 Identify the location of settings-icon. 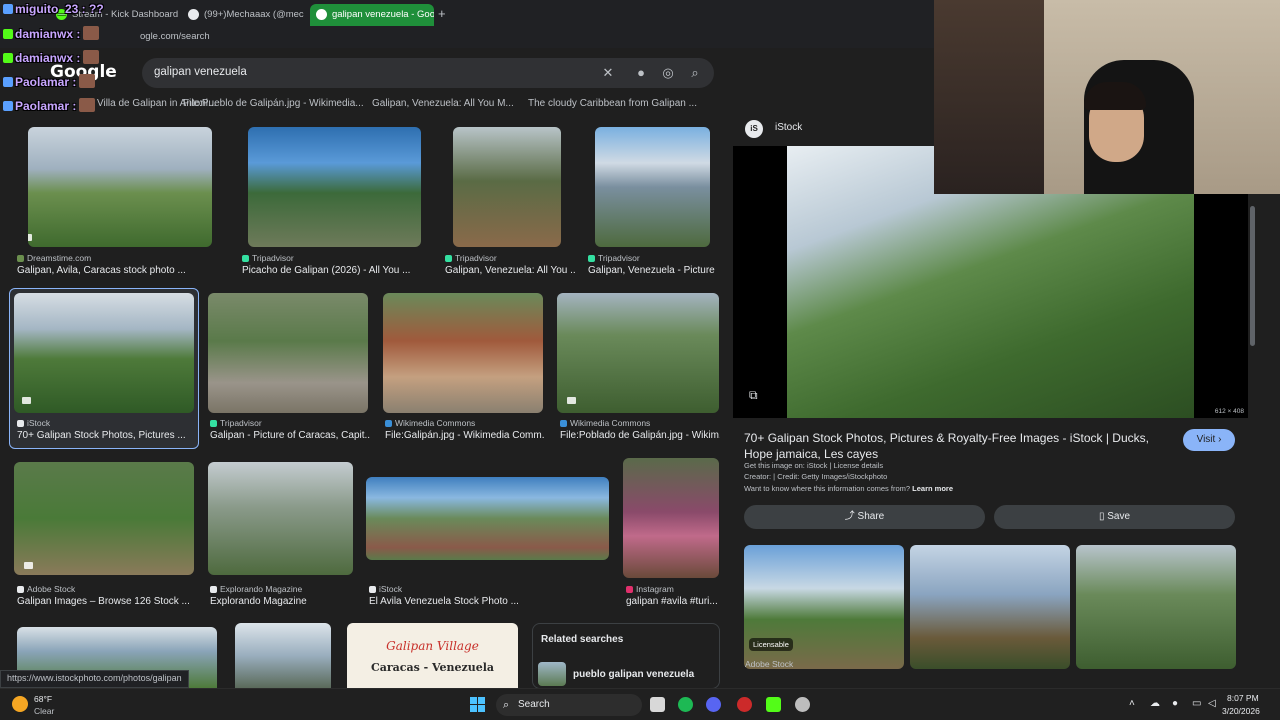
(802, 704).